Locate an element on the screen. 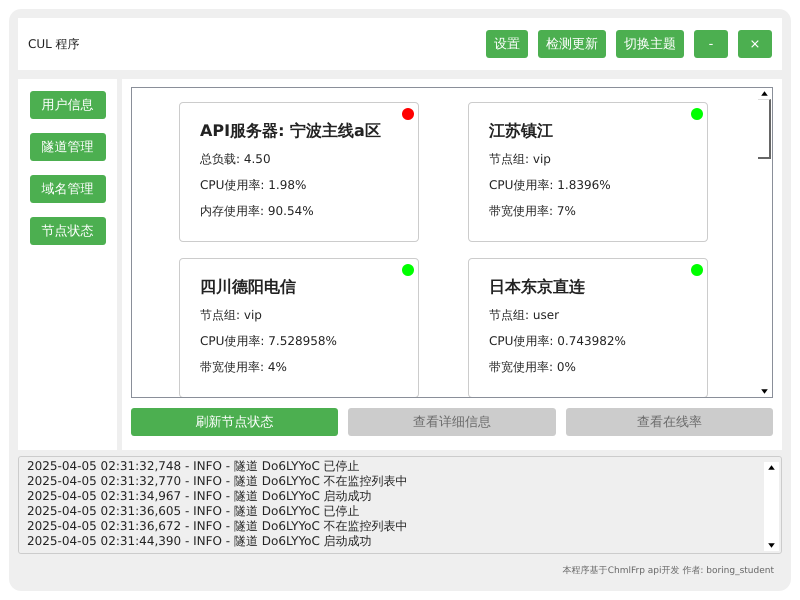 Image resolution: width=800 pixels, height=600 pixels. sidebar-item: 用户信息 is located at coordinates (68, 105).